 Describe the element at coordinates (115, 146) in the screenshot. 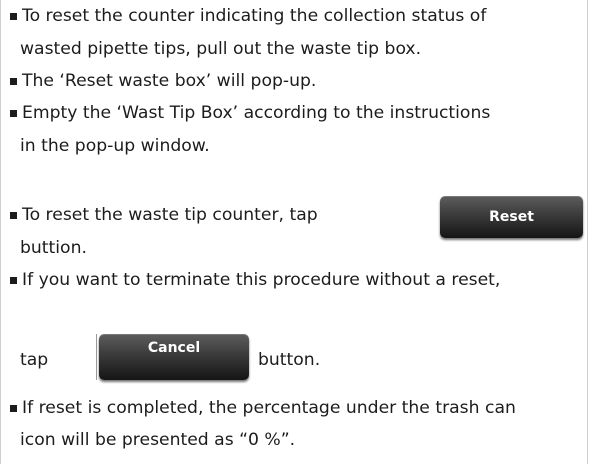

I see `instruction-3-line-2: in the pop-up window.` at that location.